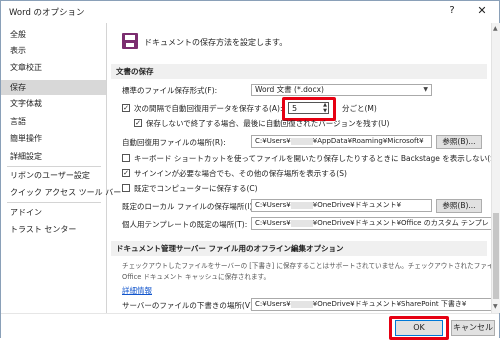 The image size is (500, 340). I want to click on default-format-dropdown: Word 文書 (*.docx) ▼, so click(341, 90).